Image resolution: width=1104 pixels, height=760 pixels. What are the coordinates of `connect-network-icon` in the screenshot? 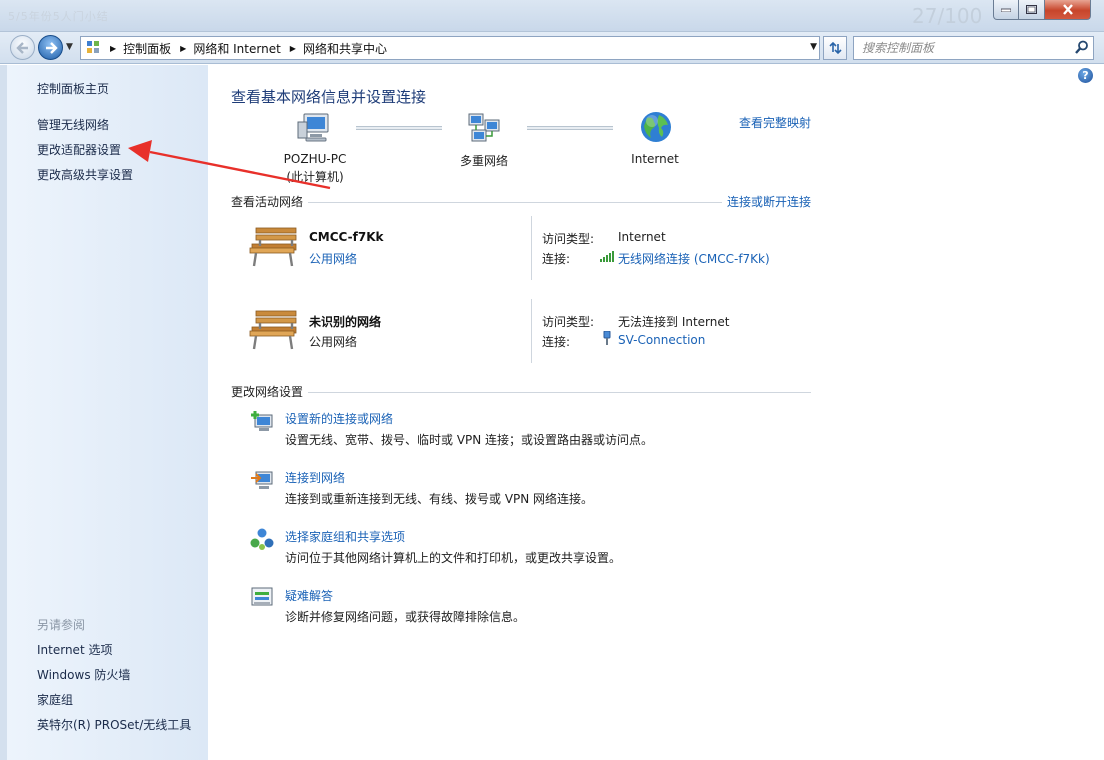 It's located at (262, 480).